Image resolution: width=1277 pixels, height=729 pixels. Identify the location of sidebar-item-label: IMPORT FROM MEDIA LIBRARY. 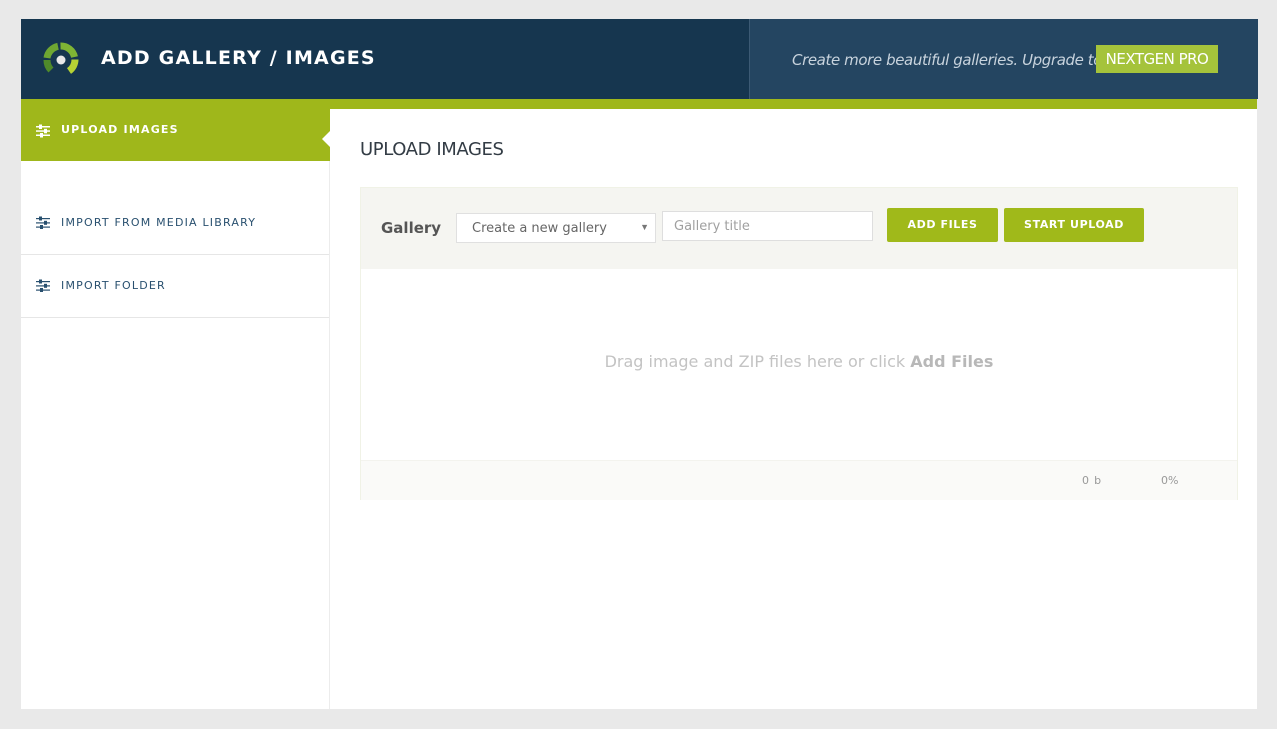
(159, 222).